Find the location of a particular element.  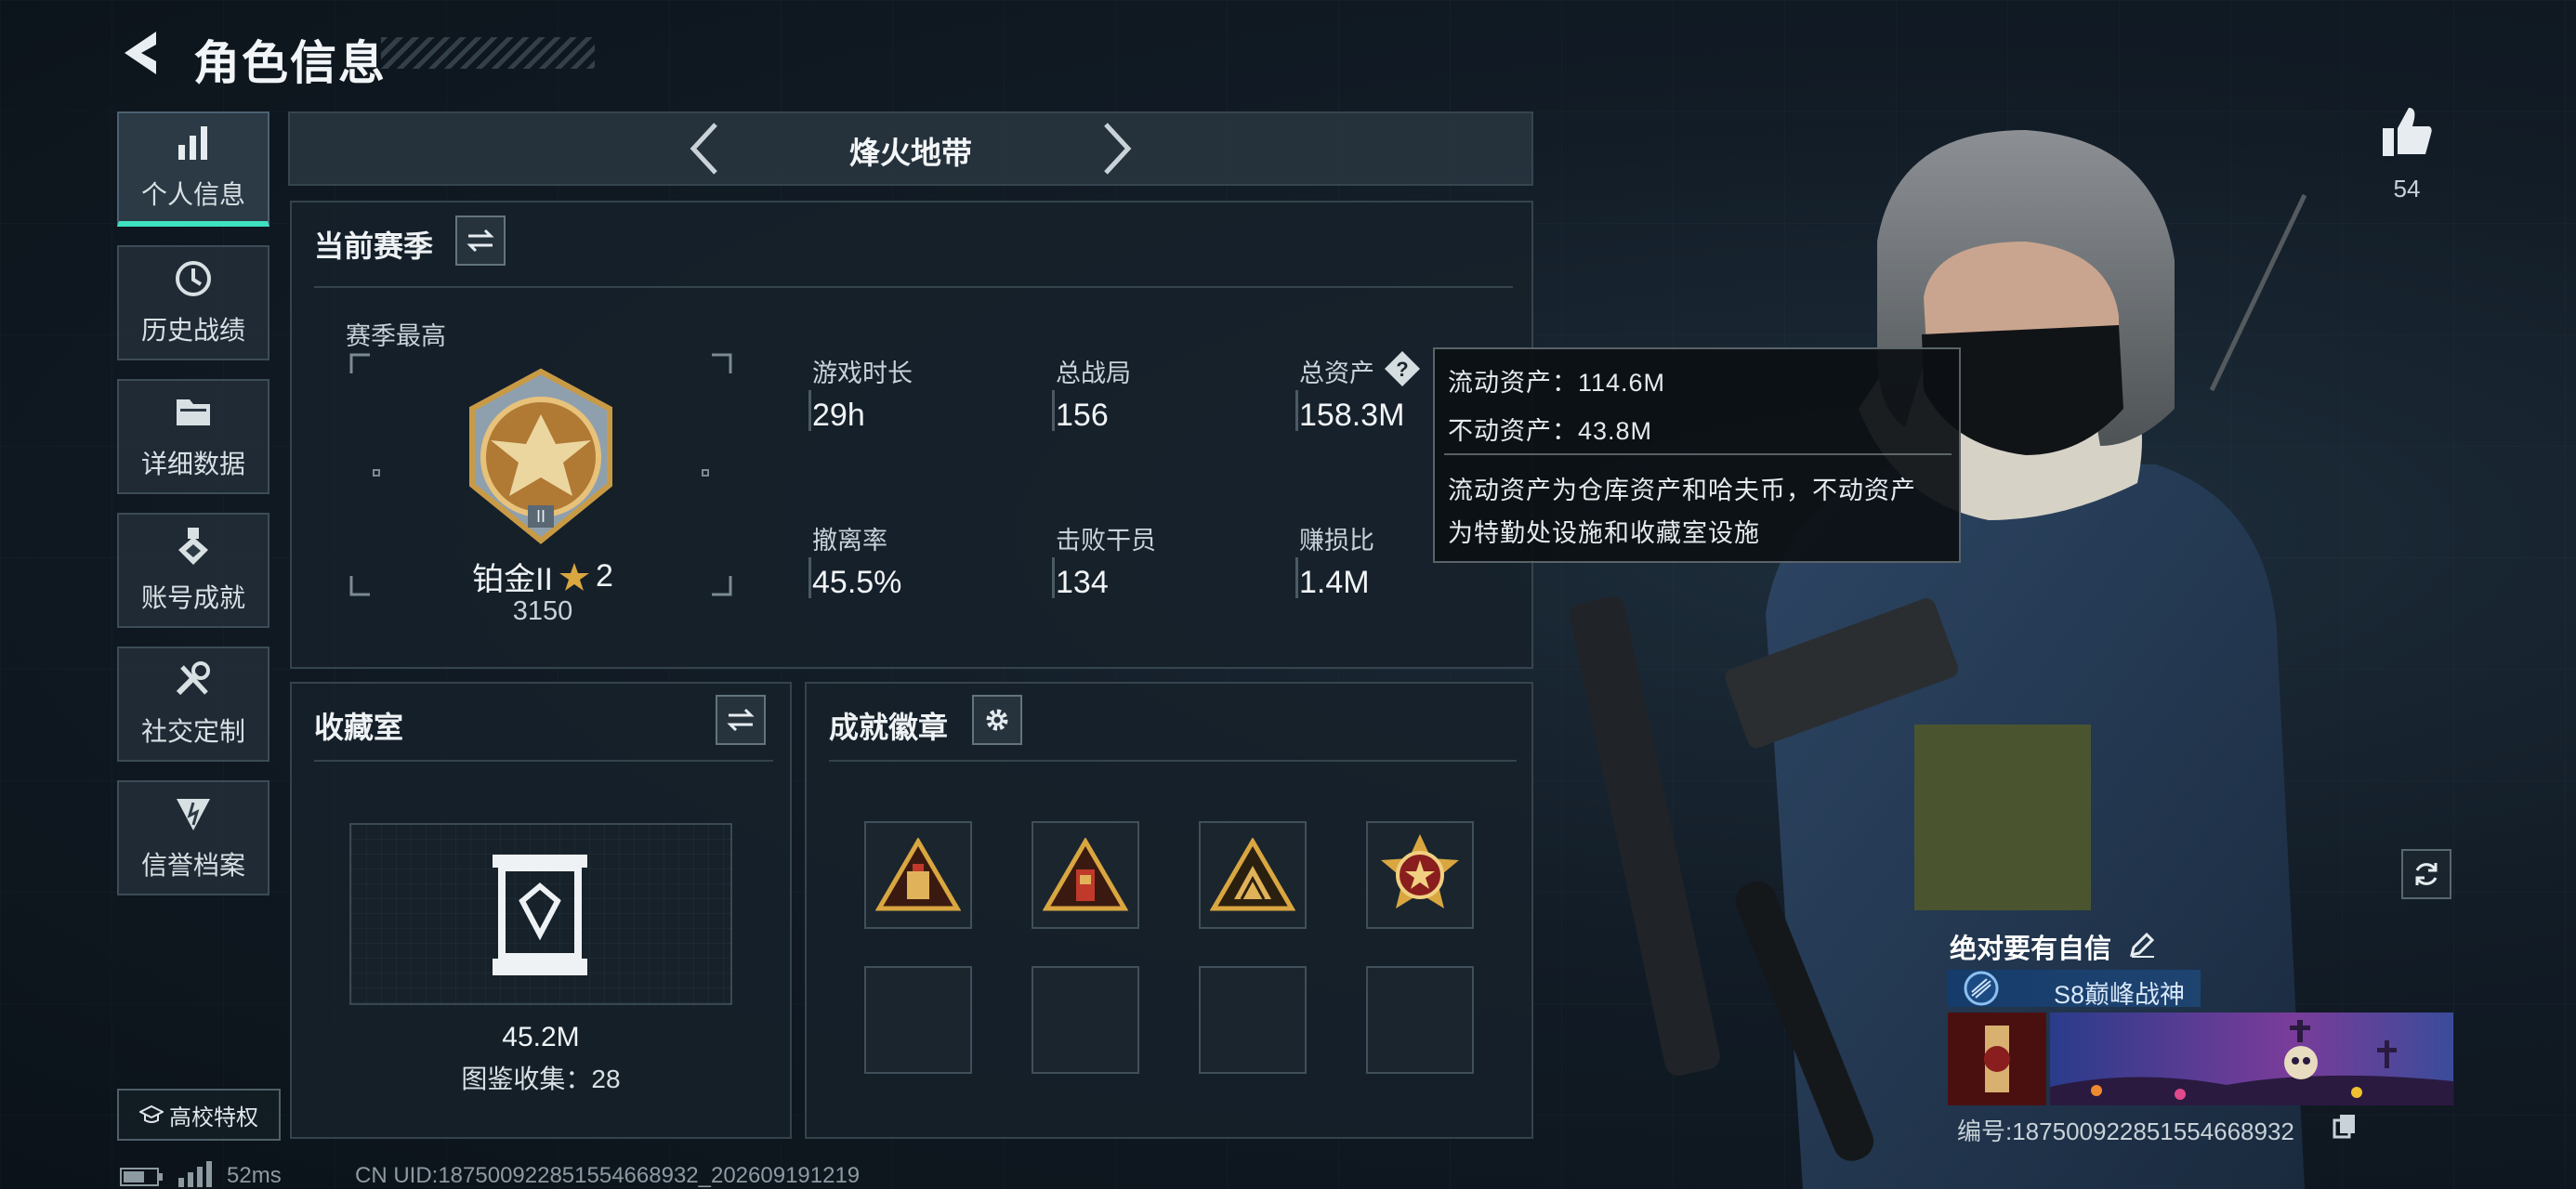

stat-label-total-matches: 总战局 is located at coordinates (1093, 373).